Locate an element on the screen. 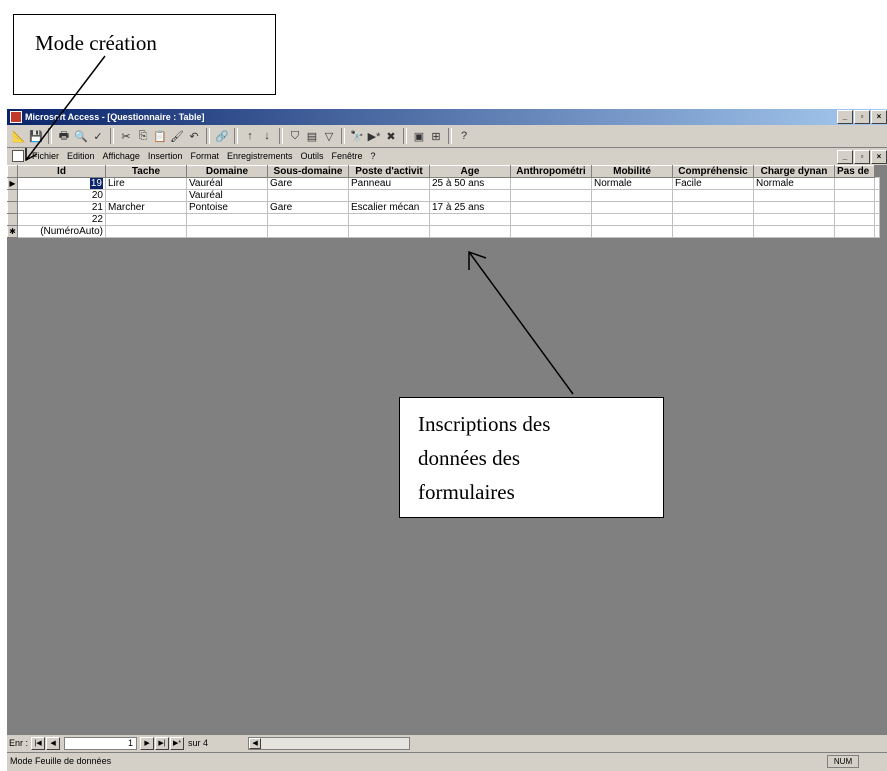 The height and width of the screenshot is (771, 887). doc-minimize-button: _ is located at coordinates (845, 157).